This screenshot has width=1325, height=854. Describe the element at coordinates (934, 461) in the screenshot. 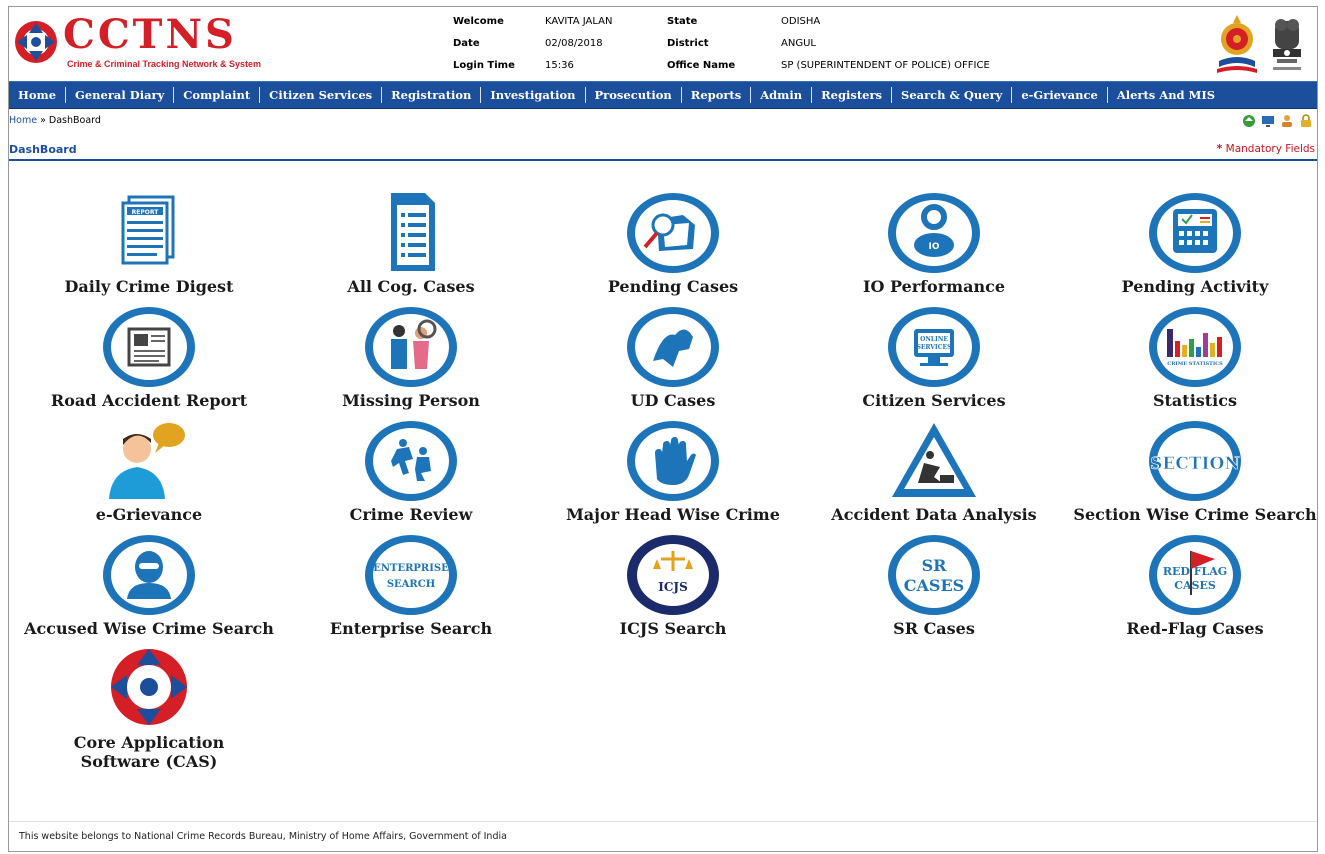

I see `warning-sign-icon` at that location.